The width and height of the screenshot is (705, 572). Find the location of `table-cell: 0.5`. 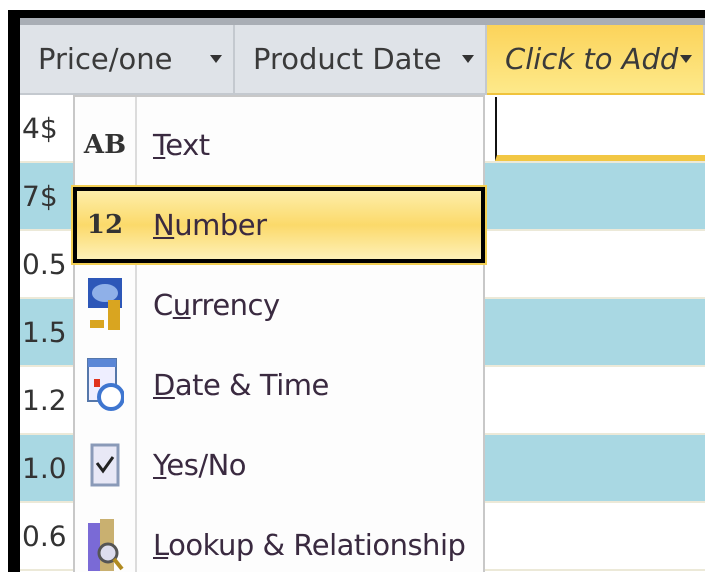

table-cell: 0.5 is located at coordinates (44, 264).